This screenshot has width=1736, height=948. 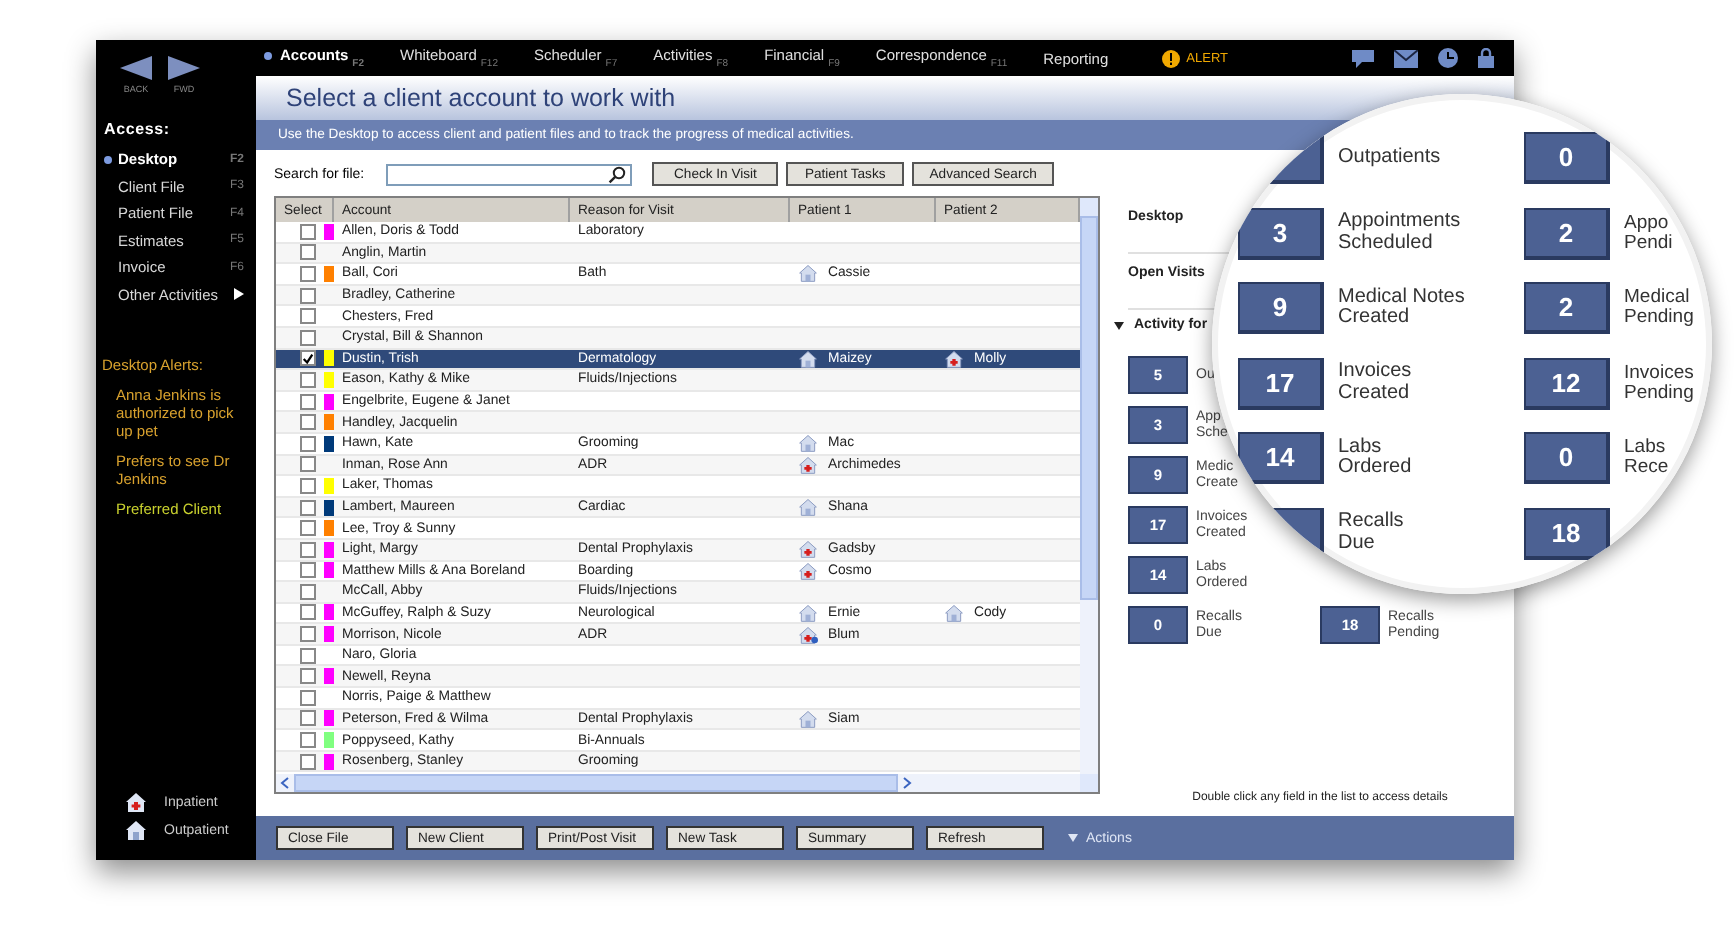 What do you see at coordinates (1647, 458) in the screenshot?
I see `tile-label: Labs Rece` at bounding box center [1647, 458].